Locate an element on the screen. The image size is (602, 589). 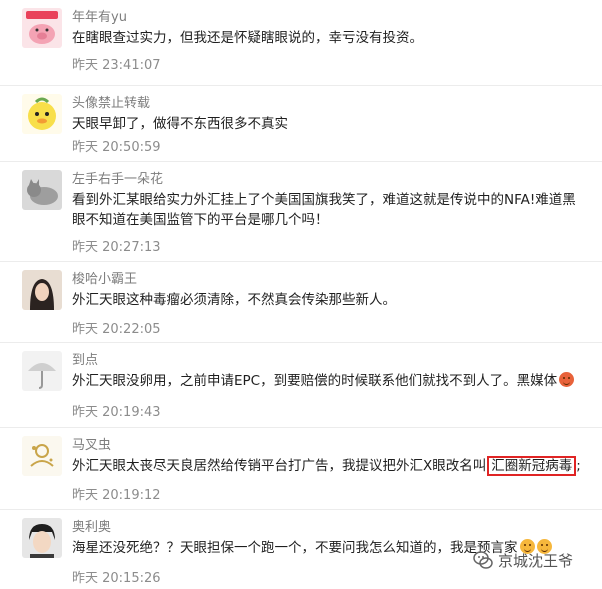
angry-emoji-icon is located at coordinates (567, 379).